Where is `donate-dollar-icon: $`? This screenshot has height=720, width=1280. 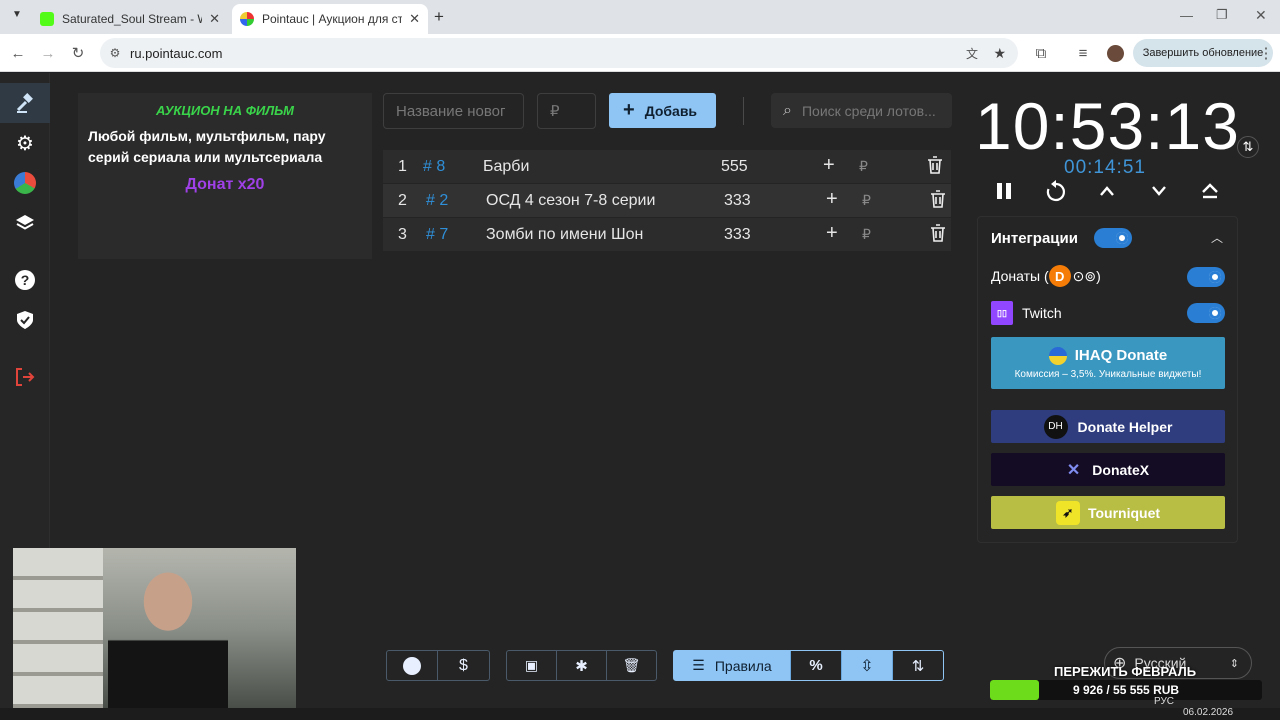
donate-dollar-icon: $ is located at coordinates (463, 665).